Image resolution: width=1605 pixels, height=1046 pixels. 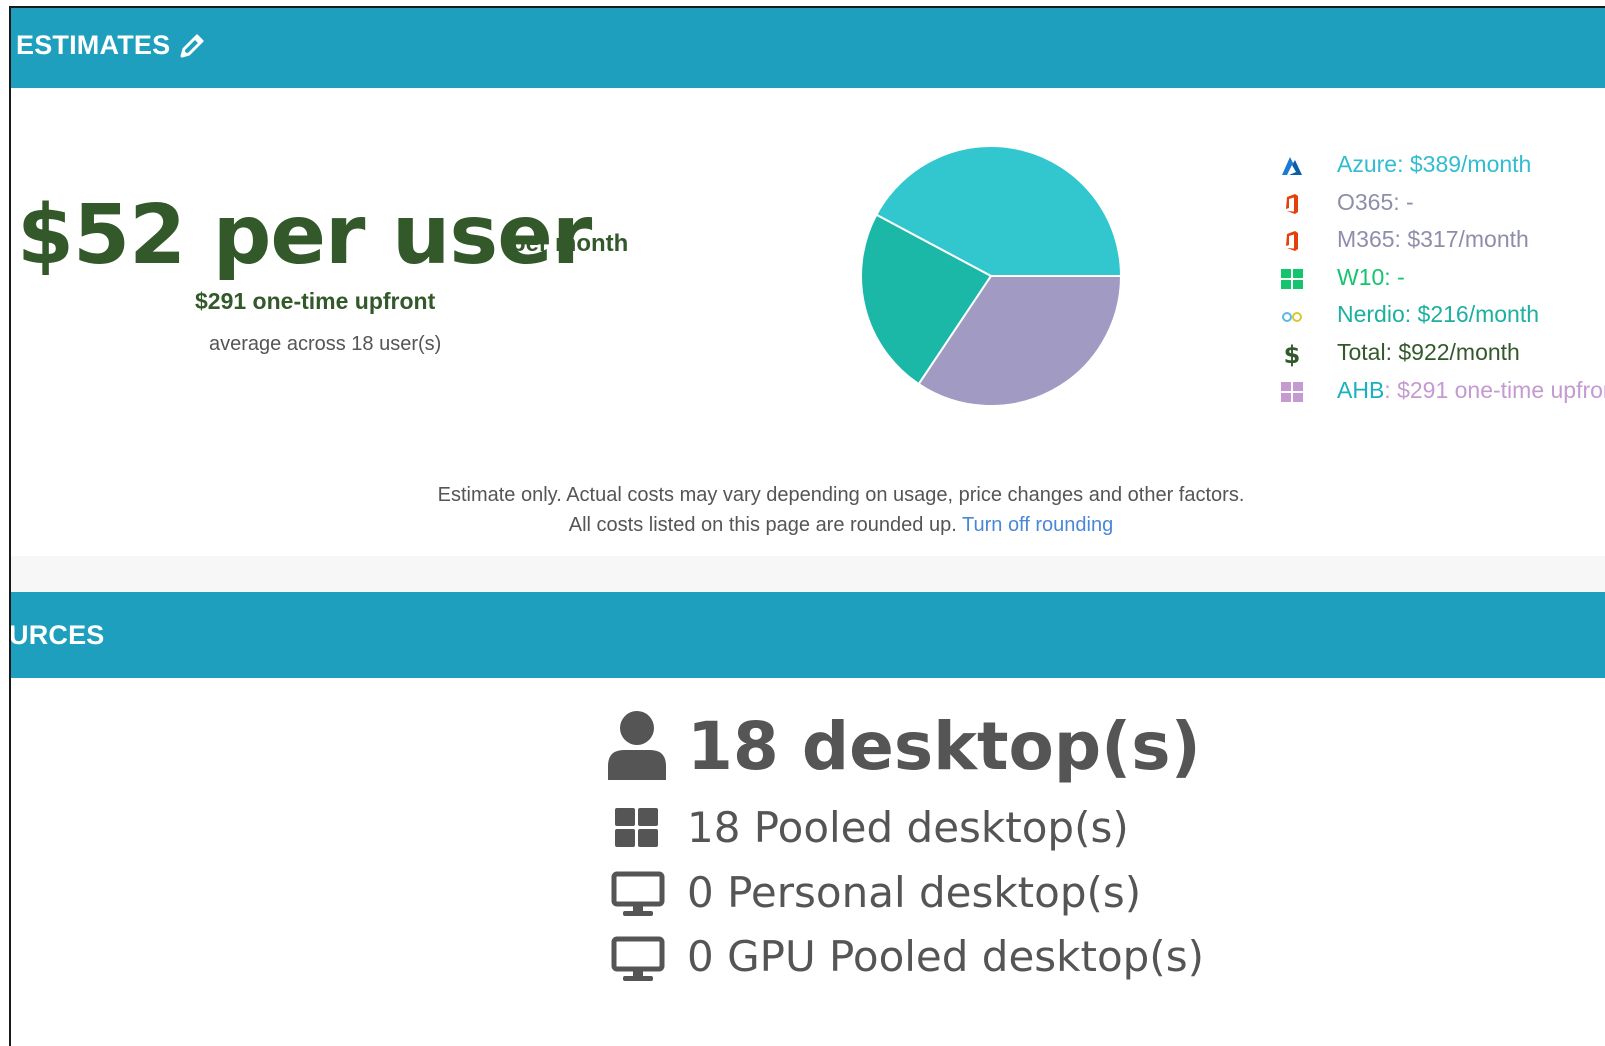 I want to click on resources-header: URCES, so click(x=808, y=635).